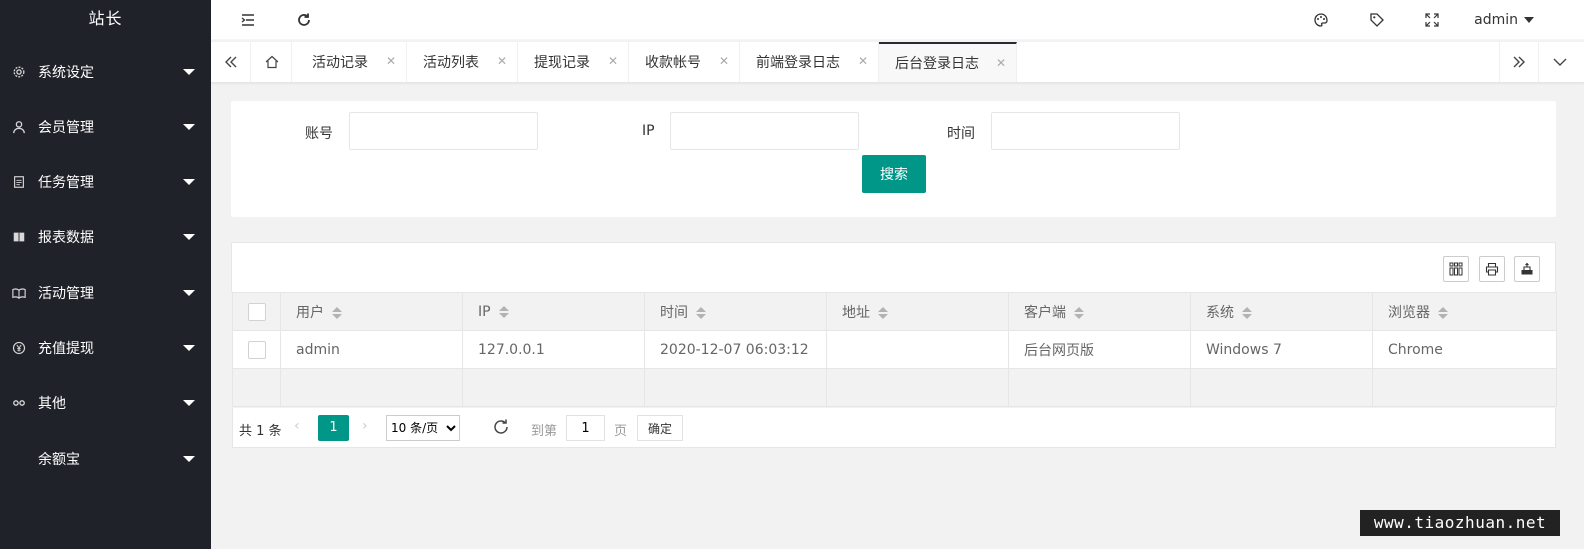 The image size is (1584, 549). I want to click on table-toolbar, so click(893, 267).